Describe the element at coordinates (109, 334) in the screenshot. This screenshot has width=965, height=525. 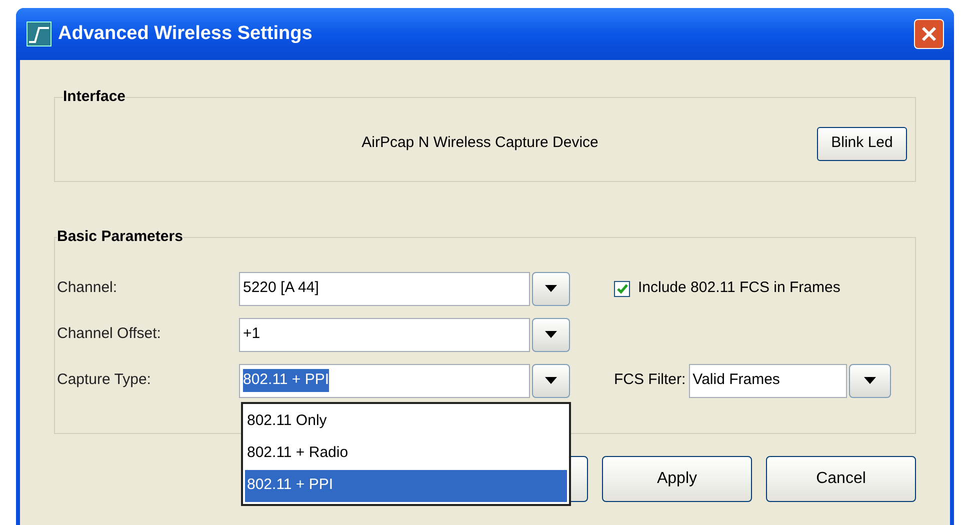
I see `field-label: Channel Offset:` at that location.